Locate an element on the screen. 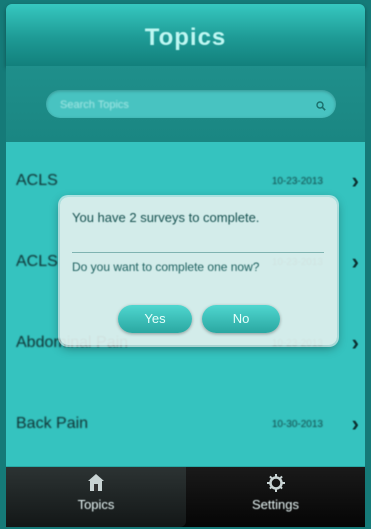 The height and width of the screenshot is (529, 371). alert-question: Do you want to complete one now? is located at coordinates (166, 267).